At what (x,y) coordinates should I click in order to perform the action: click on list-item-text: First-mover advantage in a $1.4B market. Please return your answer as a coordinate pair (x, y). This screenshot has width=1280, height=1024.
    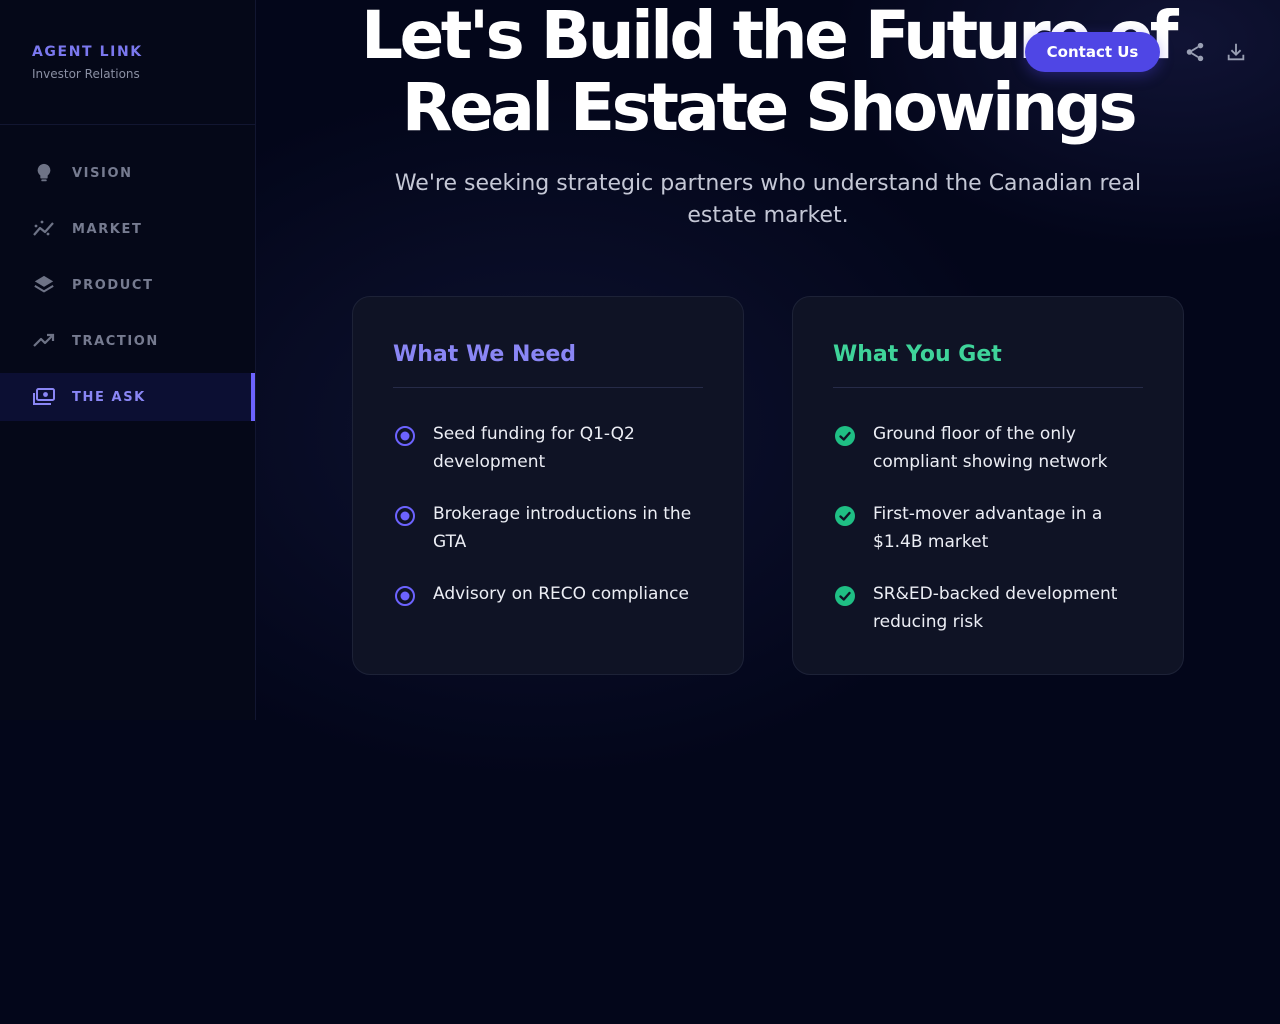
    Looking at the image, I should click on (988, 528).